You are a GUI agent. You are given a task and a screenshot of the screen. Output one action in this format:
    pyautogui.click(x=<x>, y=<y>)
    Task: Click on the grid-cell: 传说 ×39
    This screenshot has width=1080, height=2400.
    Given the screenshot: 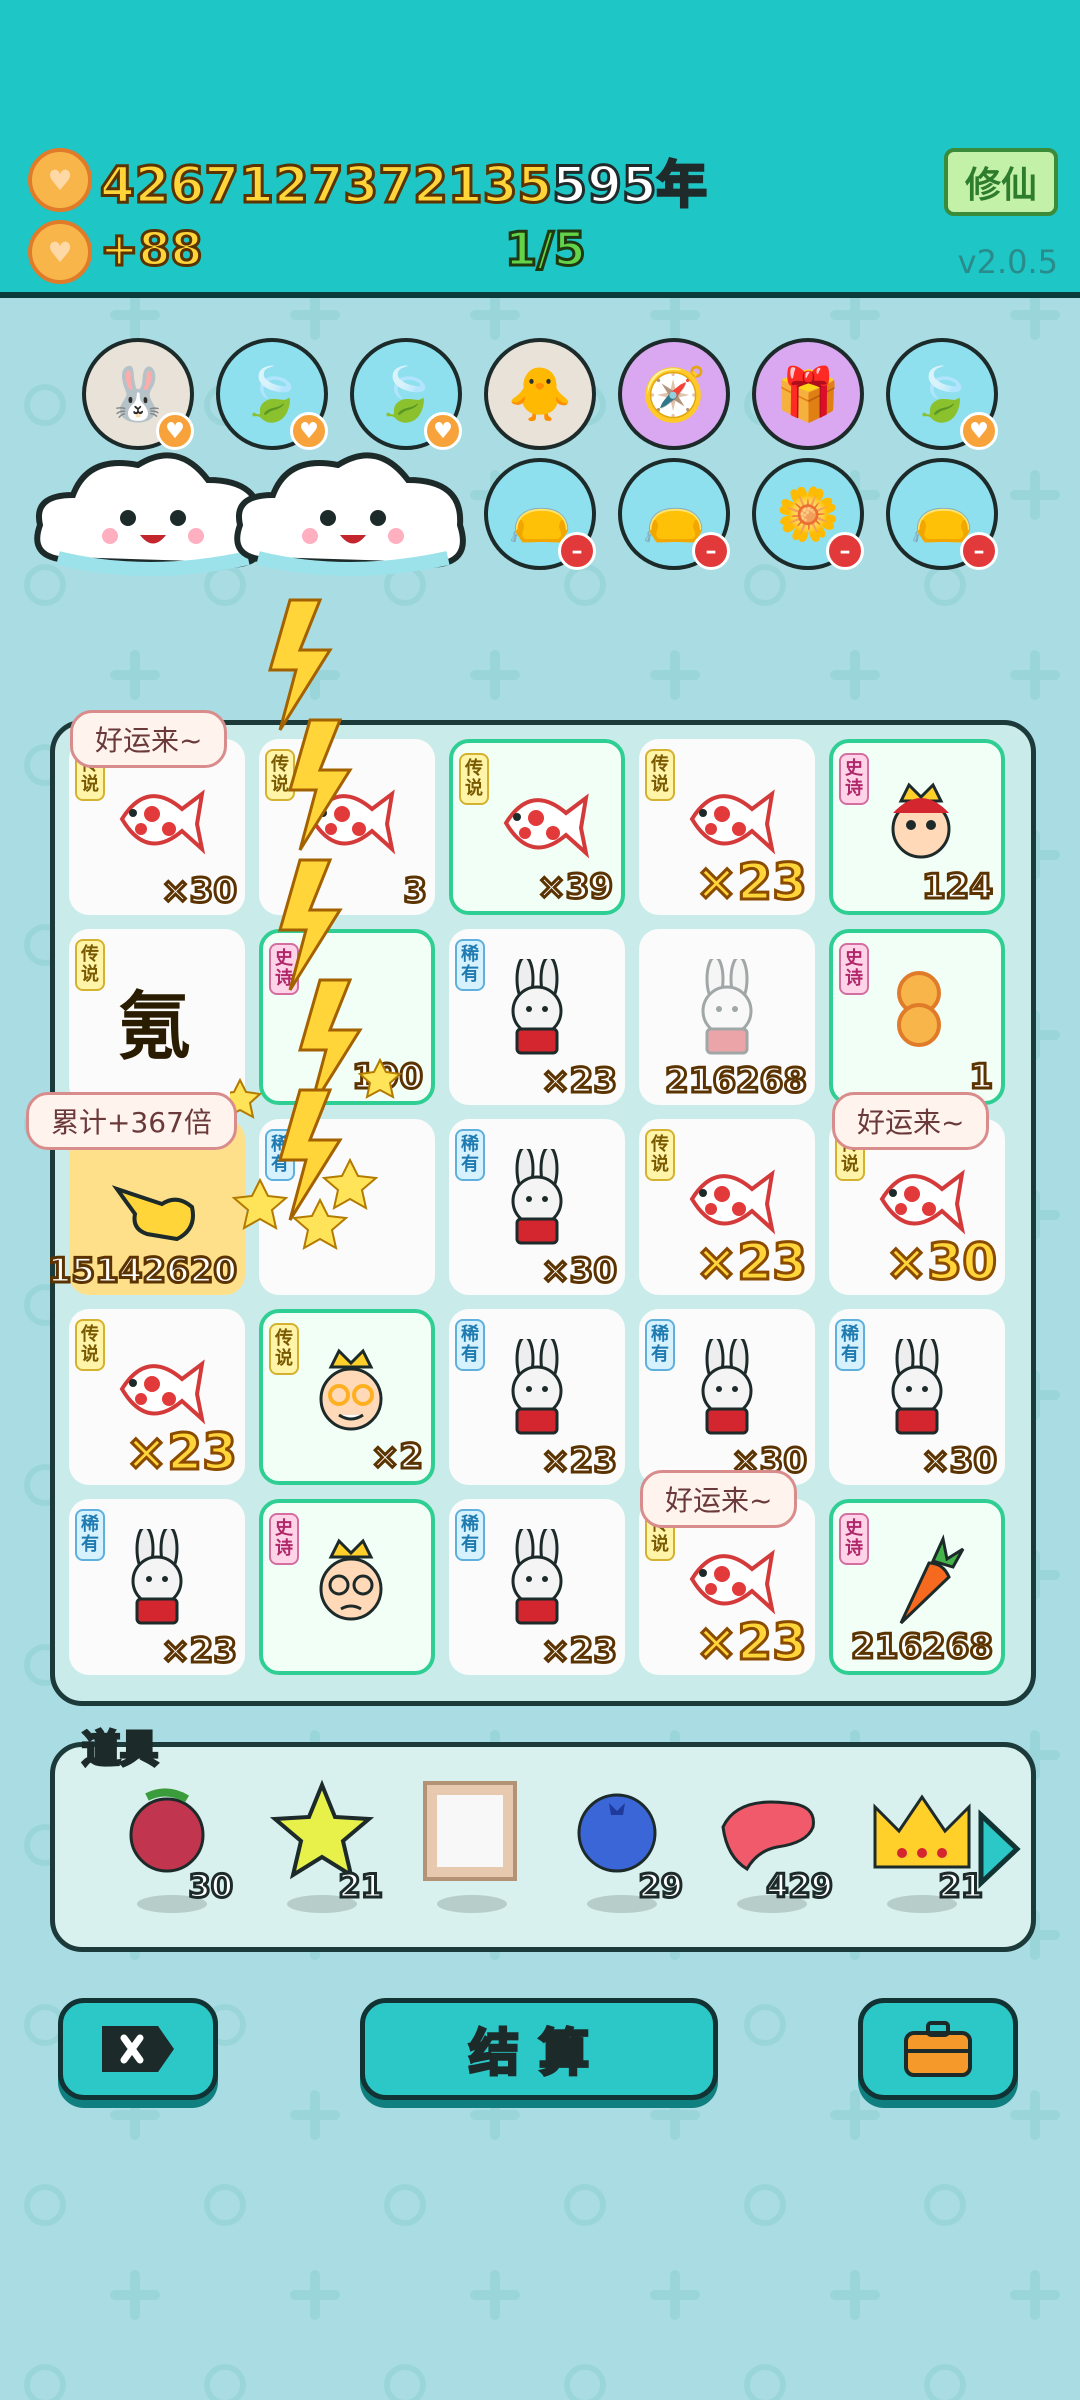 What is the action you would take?
    pyautogui.click(x=537, y=827)
    